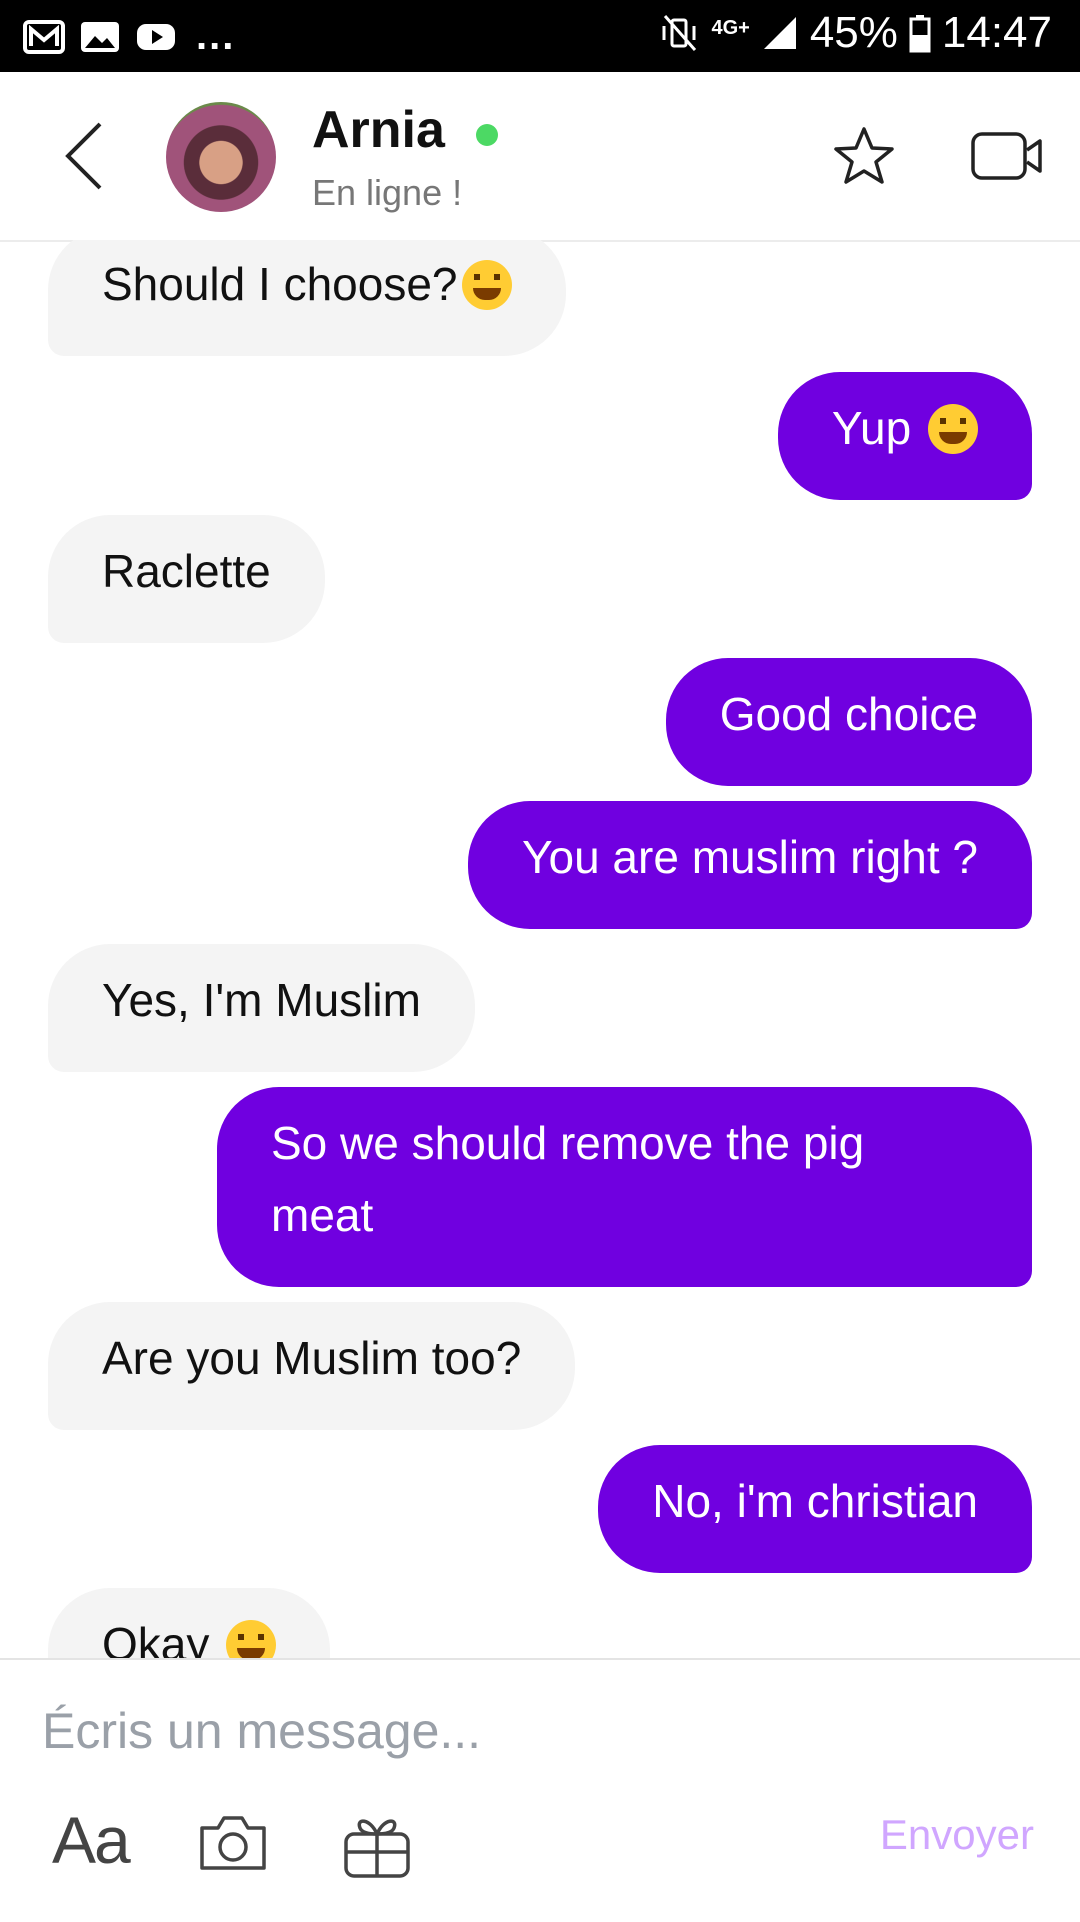 Image resolution: width=1080 pixels, height=1922 pixels. Describe the element at coordinates (492, 1731) in the screenshot. I see `message-input` at that location.